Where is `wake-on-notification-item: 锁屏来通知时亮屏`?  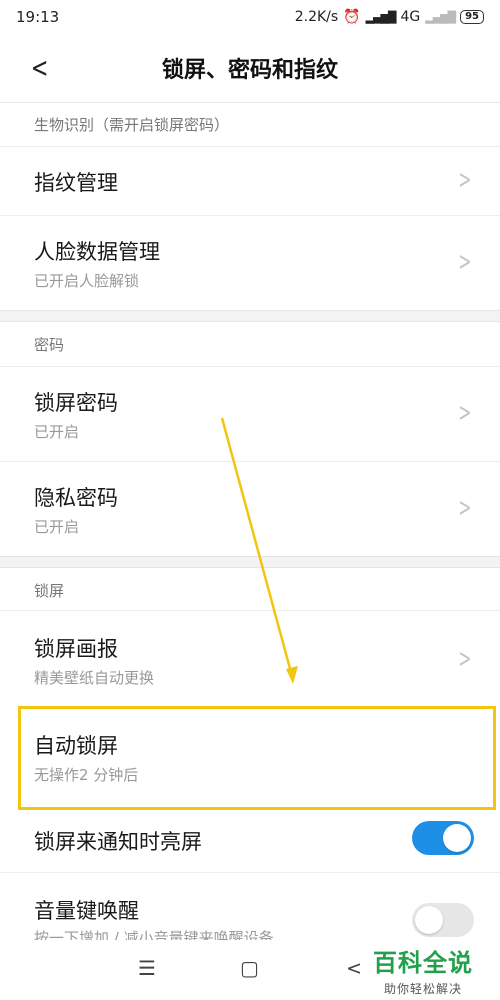 wake-on-notification-item: 锁屏来通知时亮屏 is located at coordinates (250, 840).